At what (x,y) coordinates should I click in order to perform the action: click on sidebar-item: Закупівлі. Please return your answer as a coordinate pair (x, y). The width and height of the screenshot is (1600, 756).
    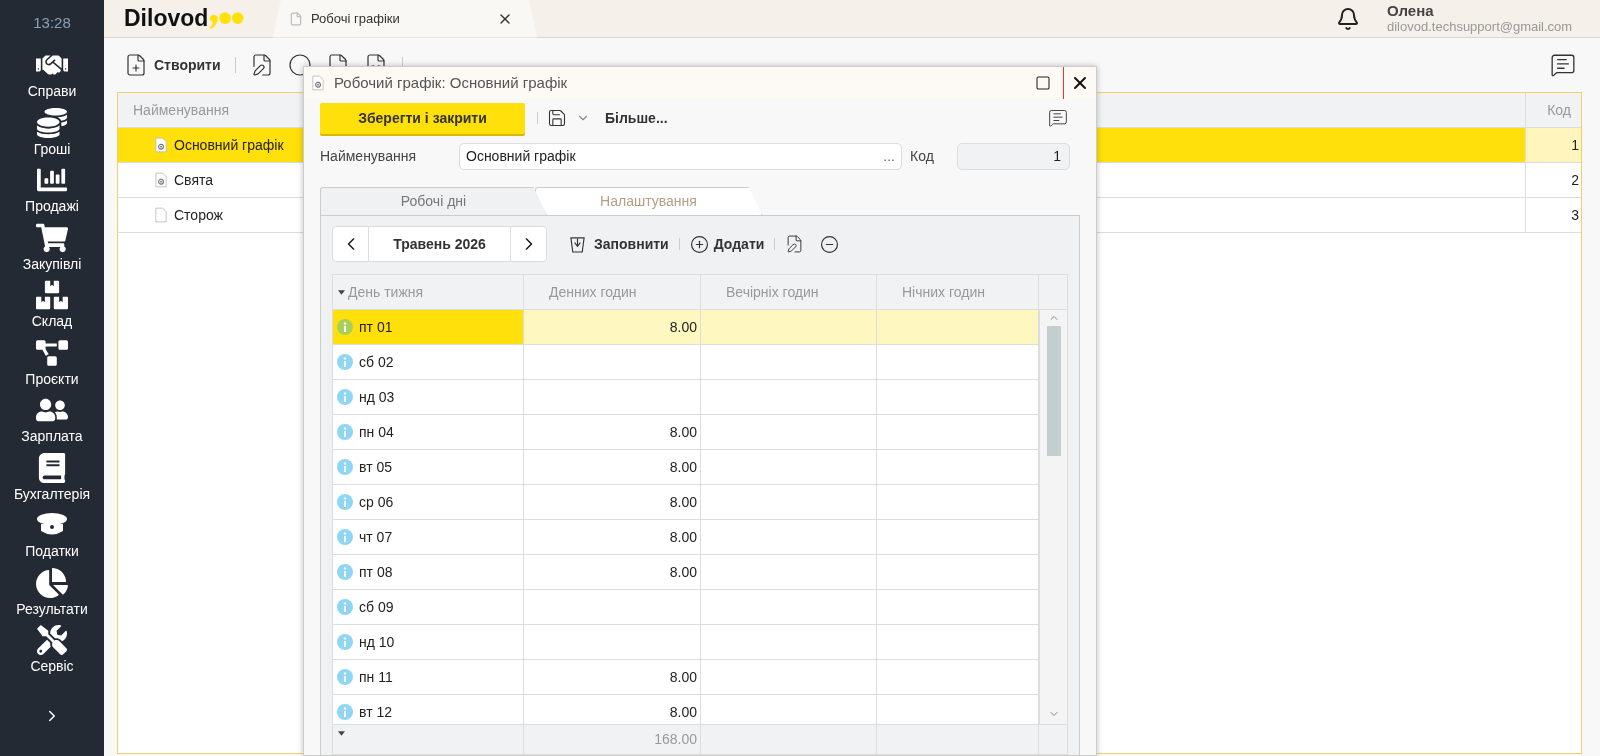
    Looking at the image, I should click on (52, 247).